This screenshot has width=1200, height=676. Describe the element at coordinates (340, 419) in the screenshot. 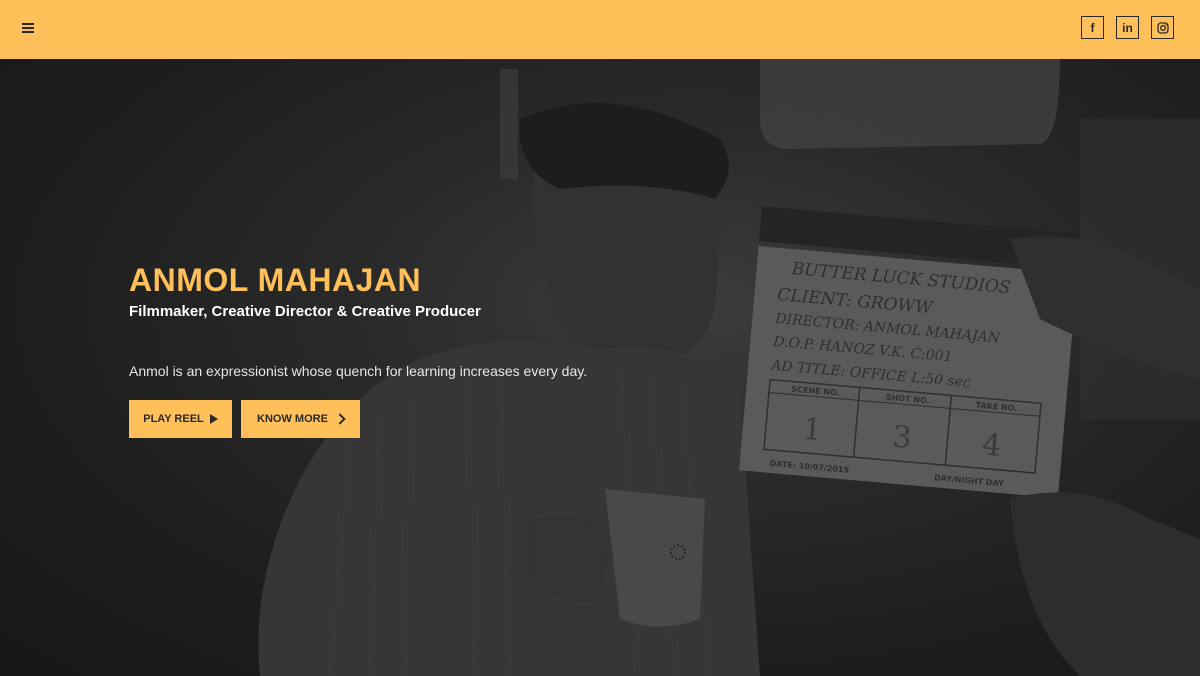

I see `chevron-right-icon` at that location.